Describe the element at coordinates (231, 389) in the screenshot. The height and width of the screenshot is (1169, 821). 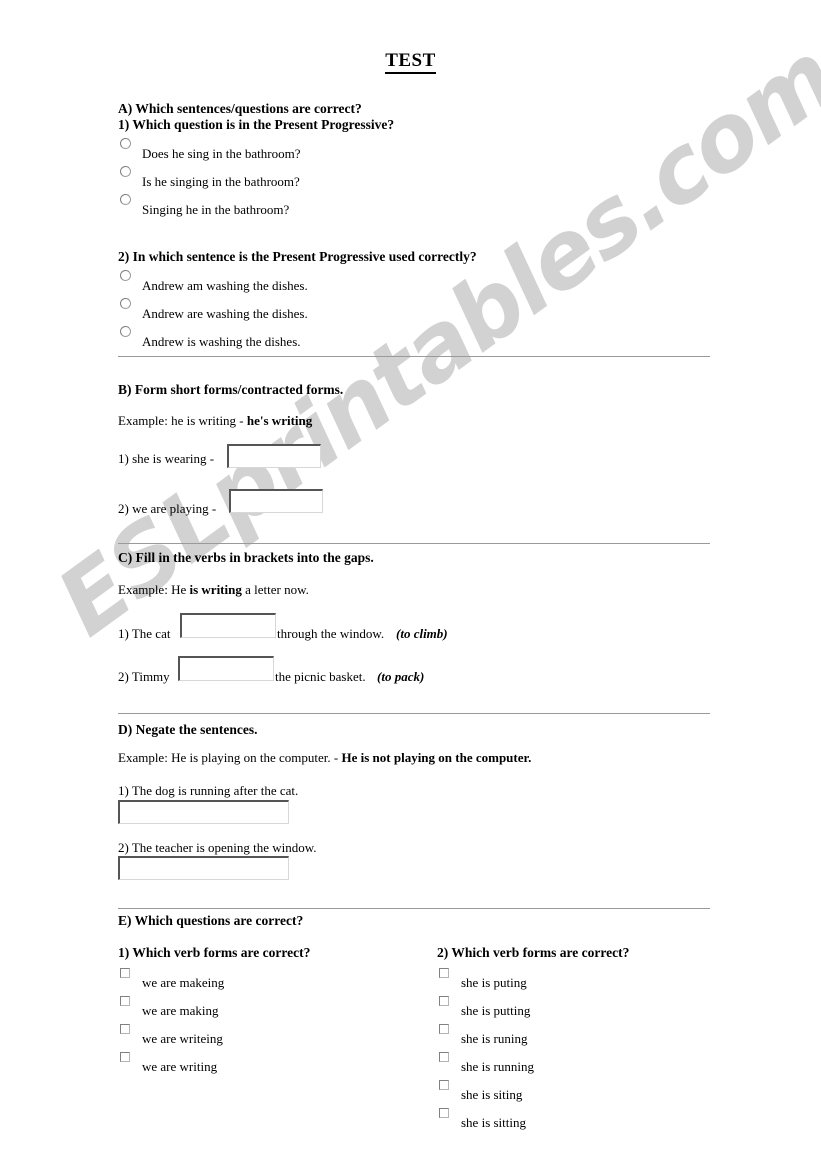
I see `section-b-heading: B) Form short forms/contracted forms.` at that location.